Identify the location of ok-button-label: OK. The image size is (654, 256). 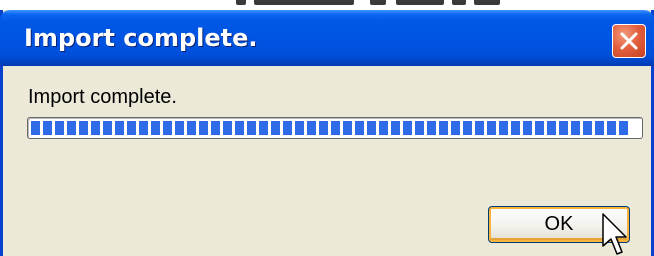
(559, 224).